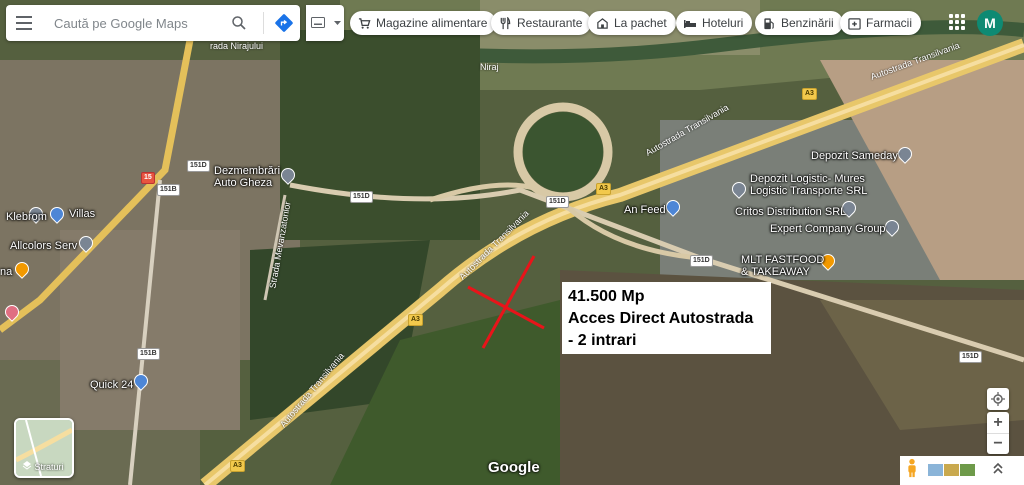  Describe the element at coordinates (432, 23) in the screenshot. I see `chip-label: Magazine alimentare` at that location.